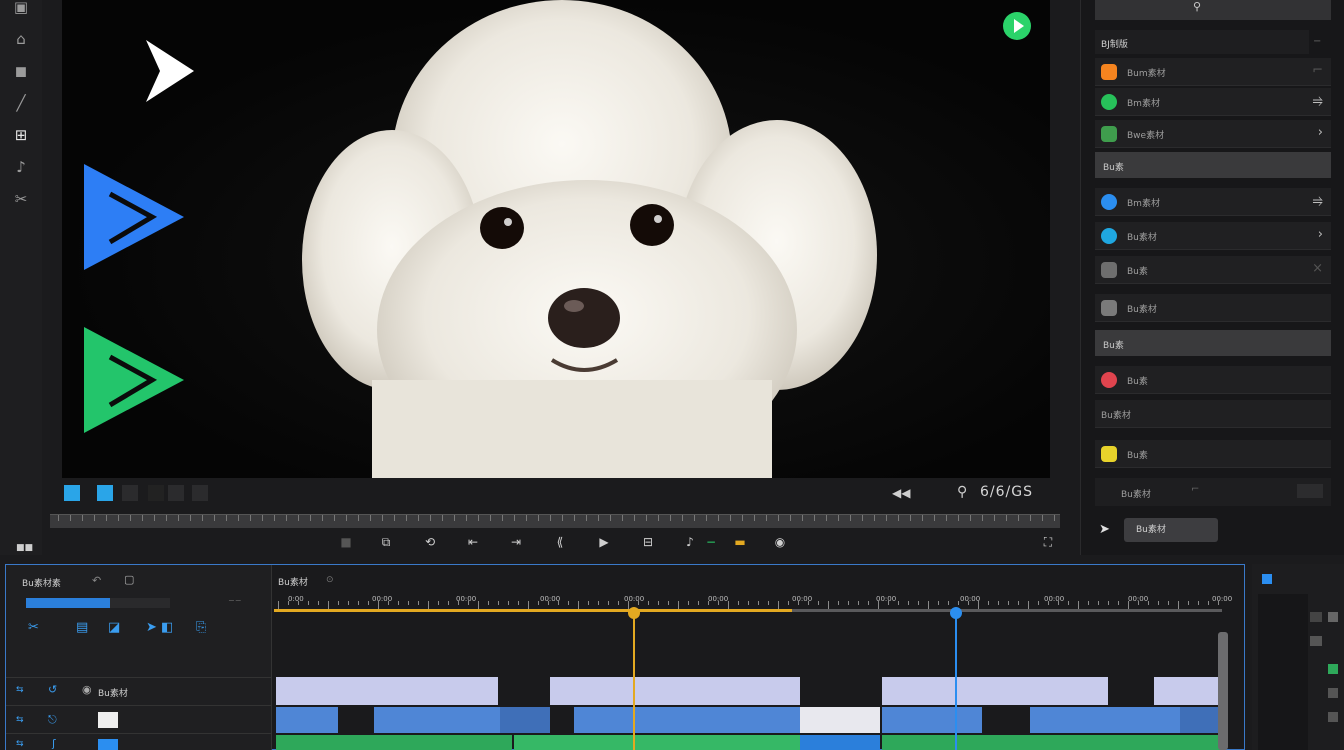 The height and width of the screenshot is (750, 1344). Describe the element at coordinates (1213, 134) in the screenshot. I see `panel-item: Bwe素材 ›` at that location.